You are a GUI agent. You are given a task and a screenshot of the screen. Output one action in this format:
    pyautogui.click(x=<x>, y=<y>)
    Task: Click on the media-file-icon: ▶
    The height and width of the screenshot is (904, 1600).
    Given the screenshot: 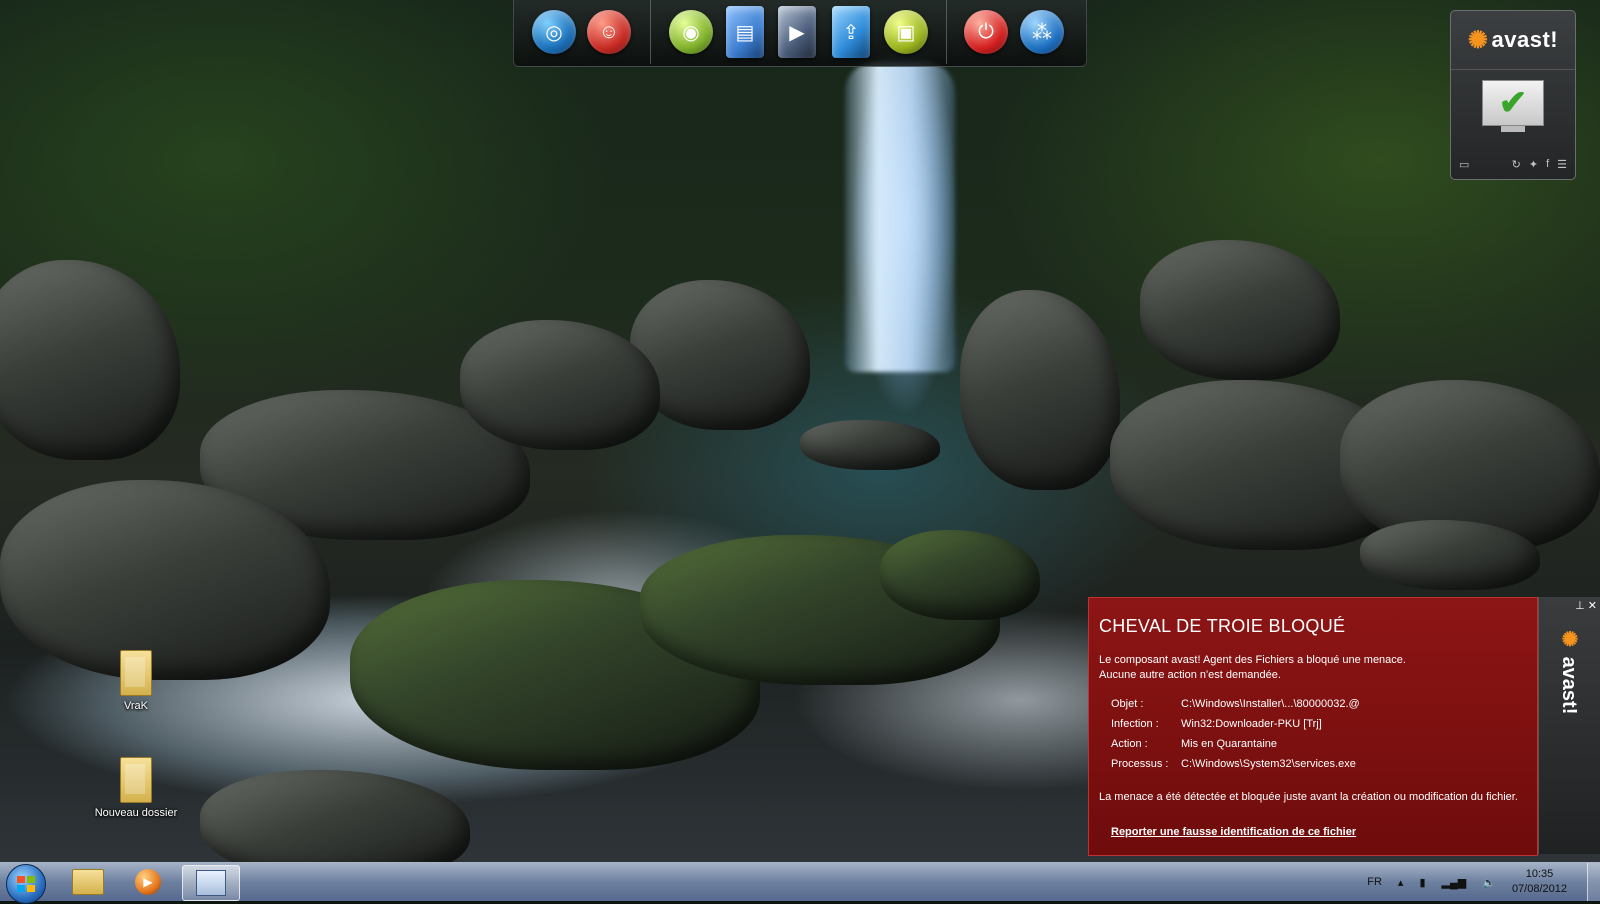 What is the action you would take?
    pyautogui.click(x=797, y=32)
    